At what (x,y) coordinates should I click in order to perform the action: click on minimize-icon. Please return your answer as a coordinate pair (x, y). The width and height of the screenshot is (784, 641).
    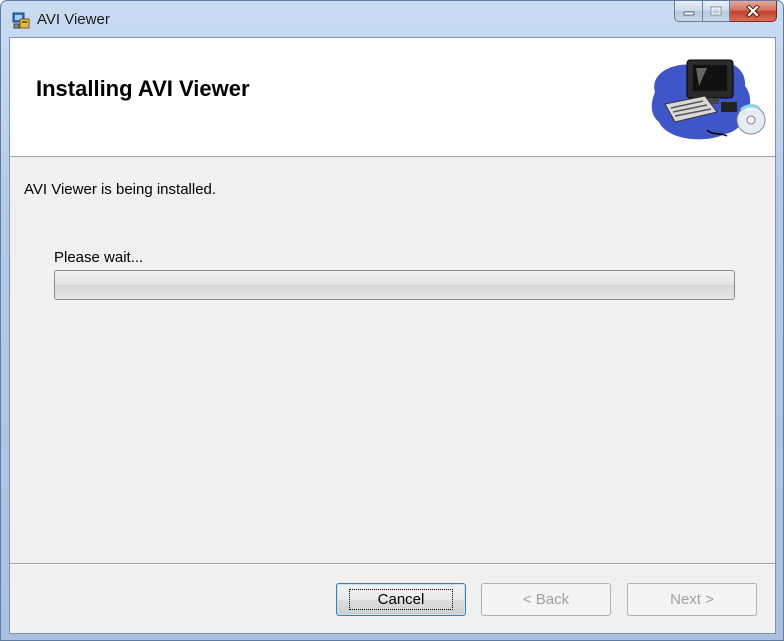
    Looking at the image, I should click on (688, 13).